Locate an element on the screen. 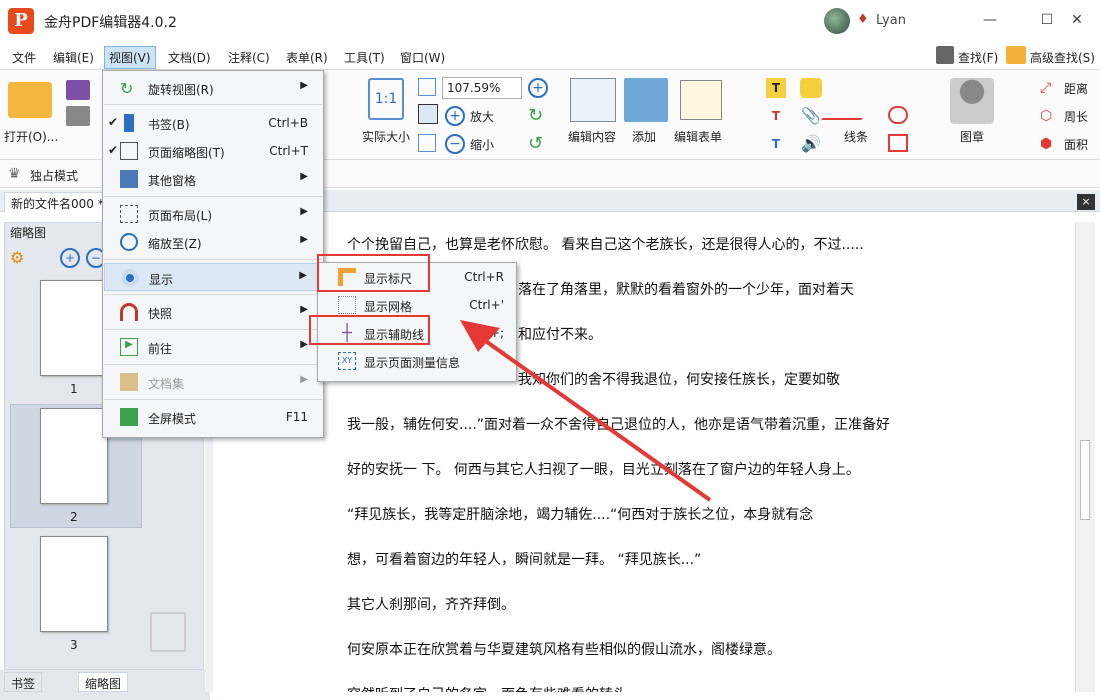  underline-icon: T is located at coordinates (776, 144).